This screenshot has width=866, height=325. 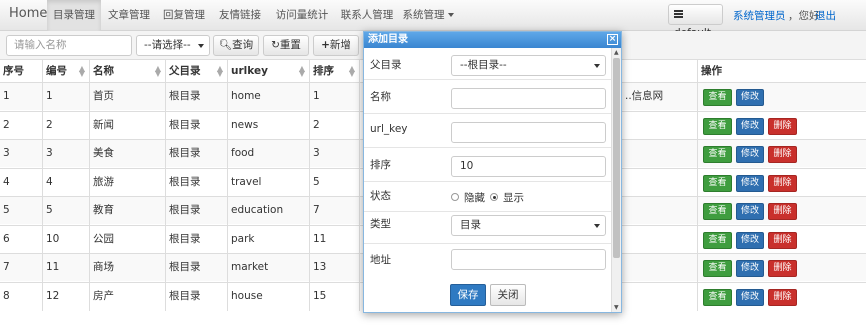 What do you see at coordinates (197, 71) in the screenshot?
I see `col-parent: 父目录 ▲ ▼` at bounding box center [197, 71].